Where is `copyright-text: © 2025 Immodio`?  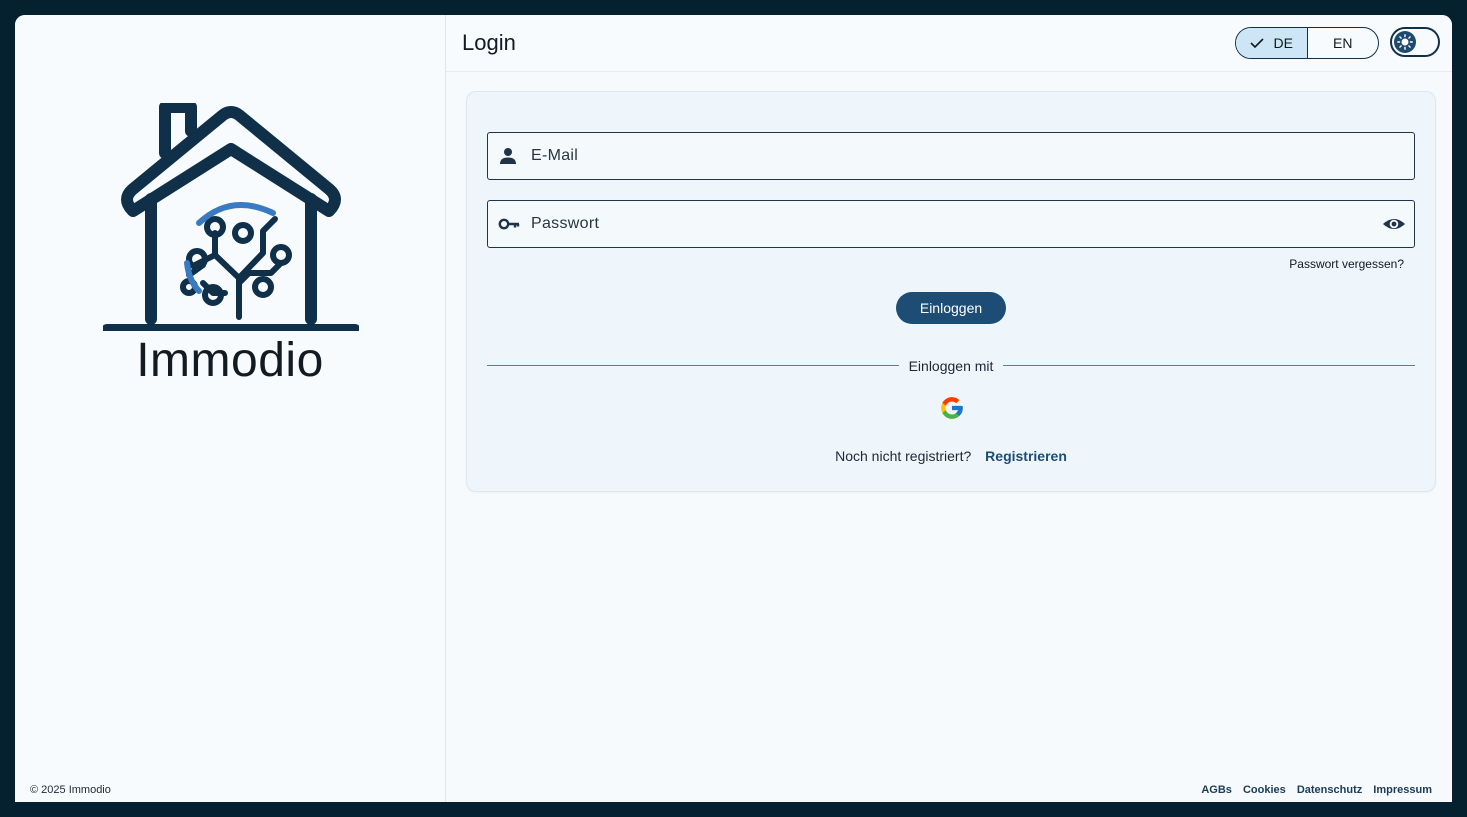
copyright-text: © 2025 Immodio is located at coordinates (70, 790).